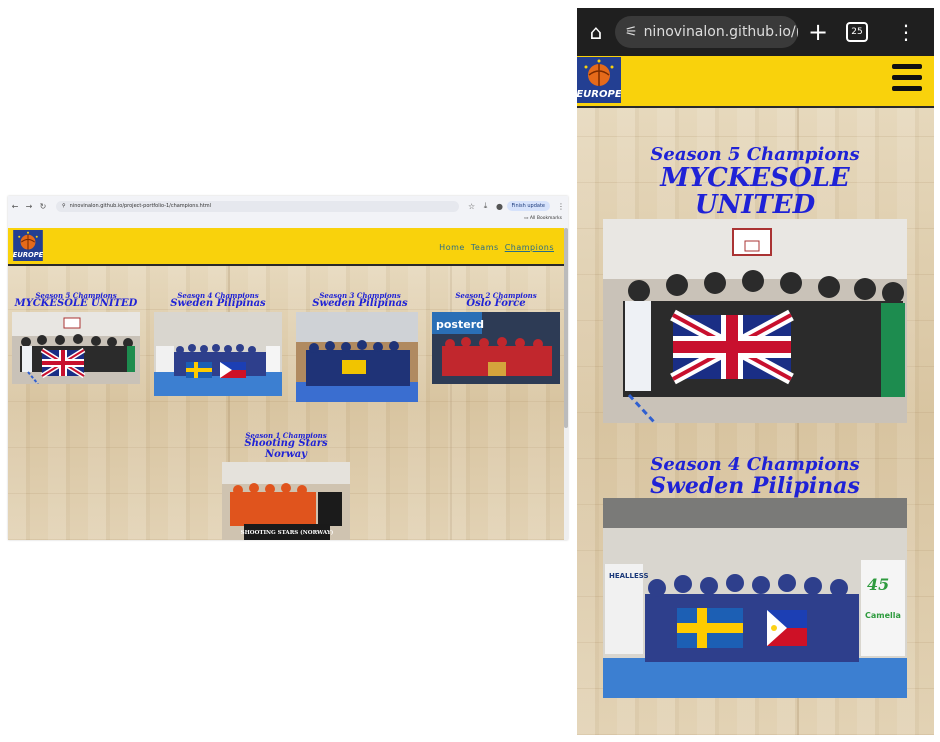 Image resolution: width=940 pixels, height=742 pixels. What do you see at coordinates (596, 32) in the screenshot?
I see `home-icon: ⌂` at bounding box center [596, 32].